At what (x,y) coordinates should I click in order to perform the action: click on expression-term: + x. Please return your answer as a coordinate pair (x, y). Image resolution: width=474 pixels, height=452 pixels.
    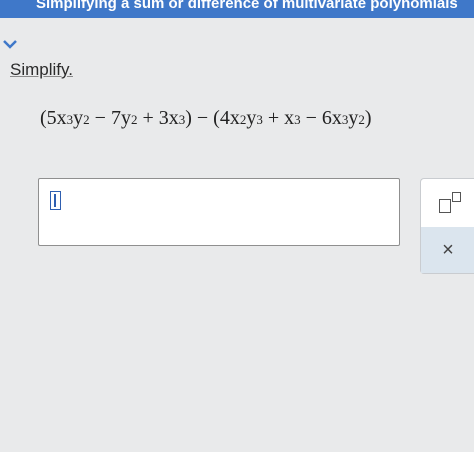
    Looking at the image, I should click on (278, 118).